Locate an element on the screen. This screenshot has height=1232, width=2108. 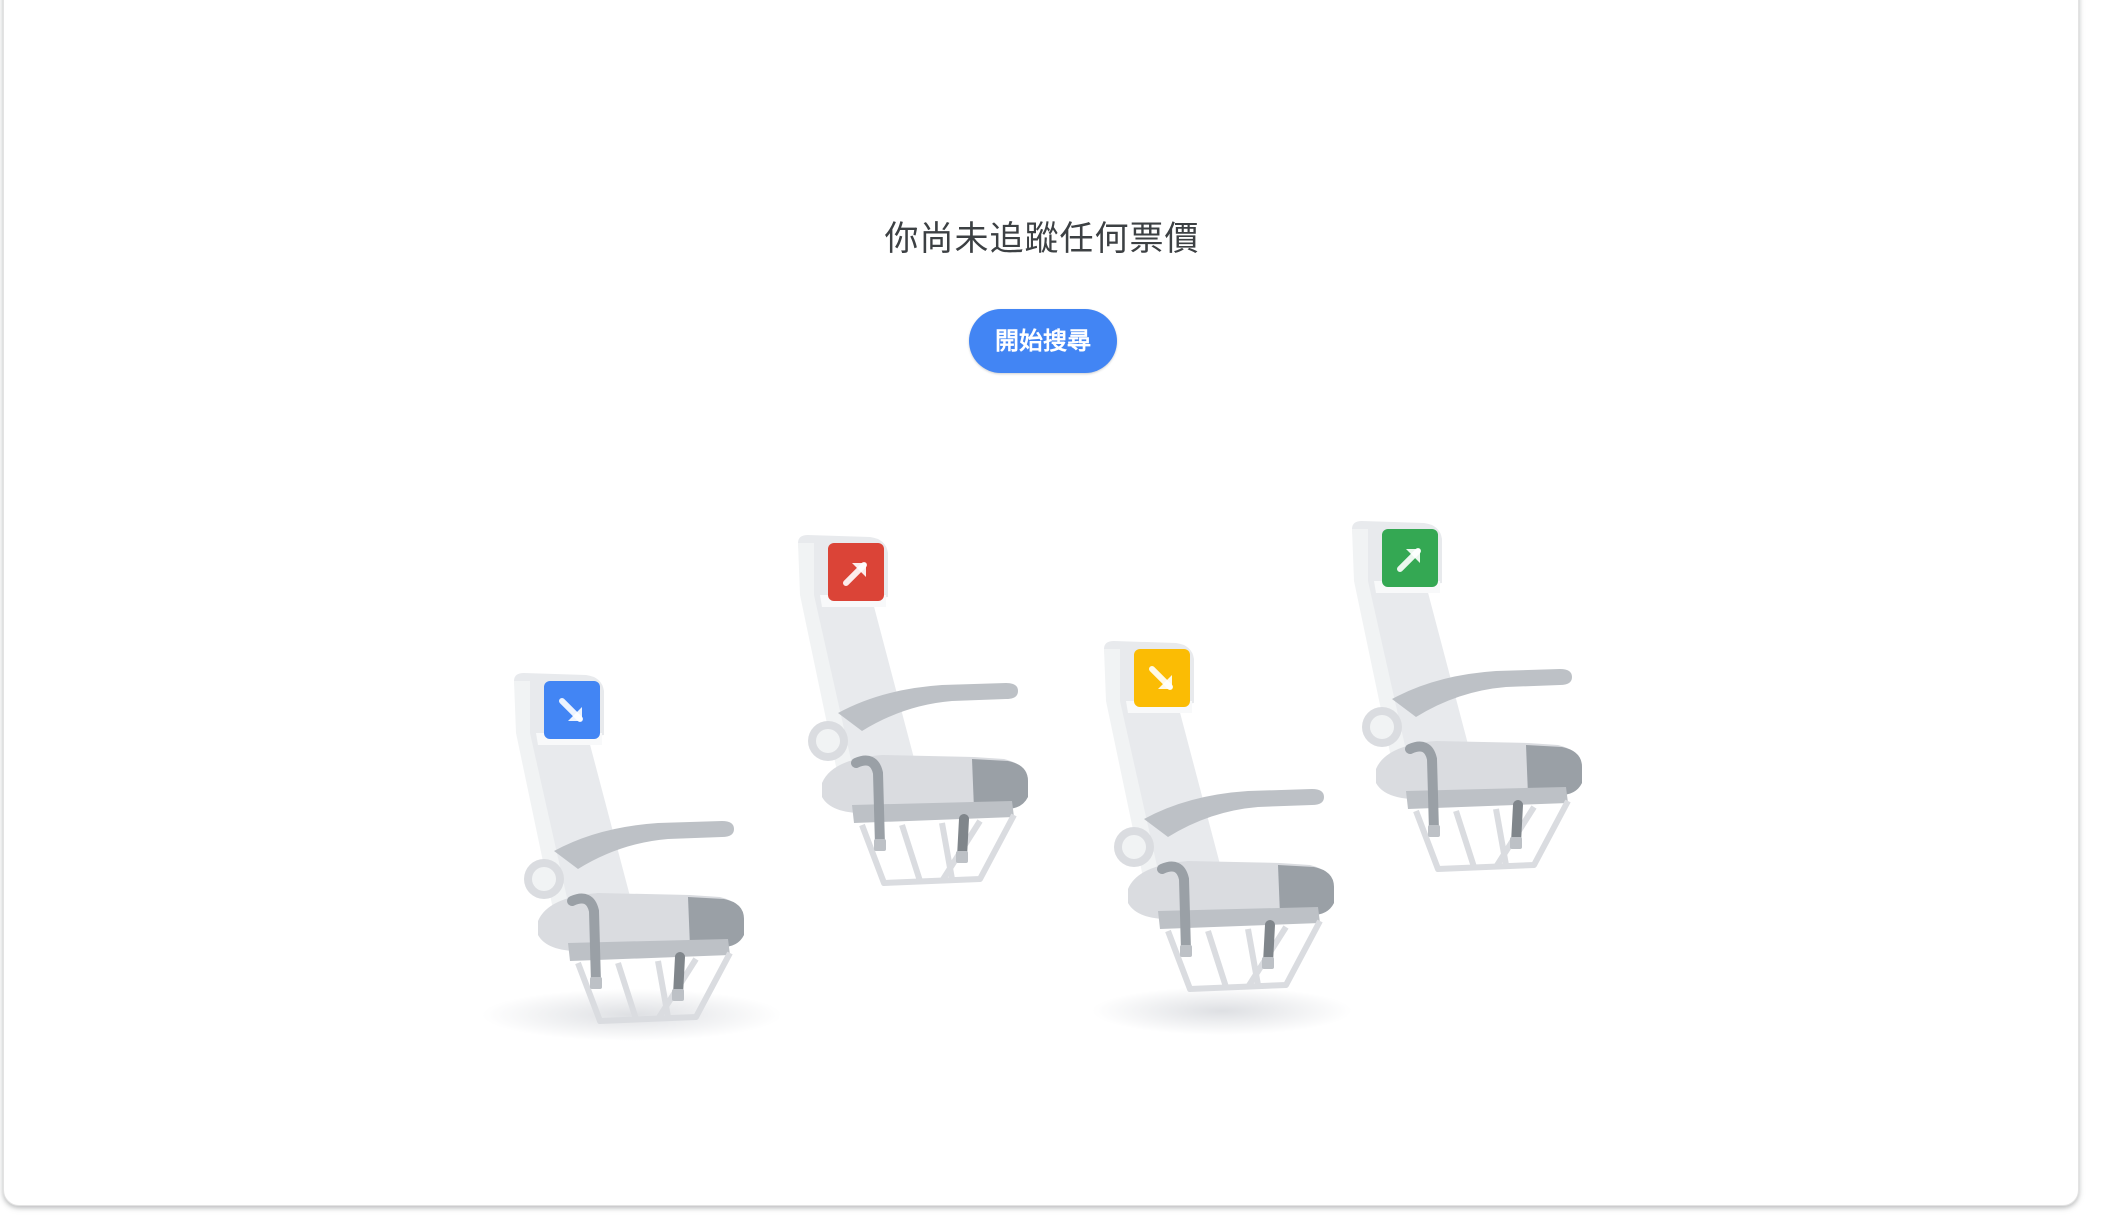
seat-red is located at coordinates (913, 709).